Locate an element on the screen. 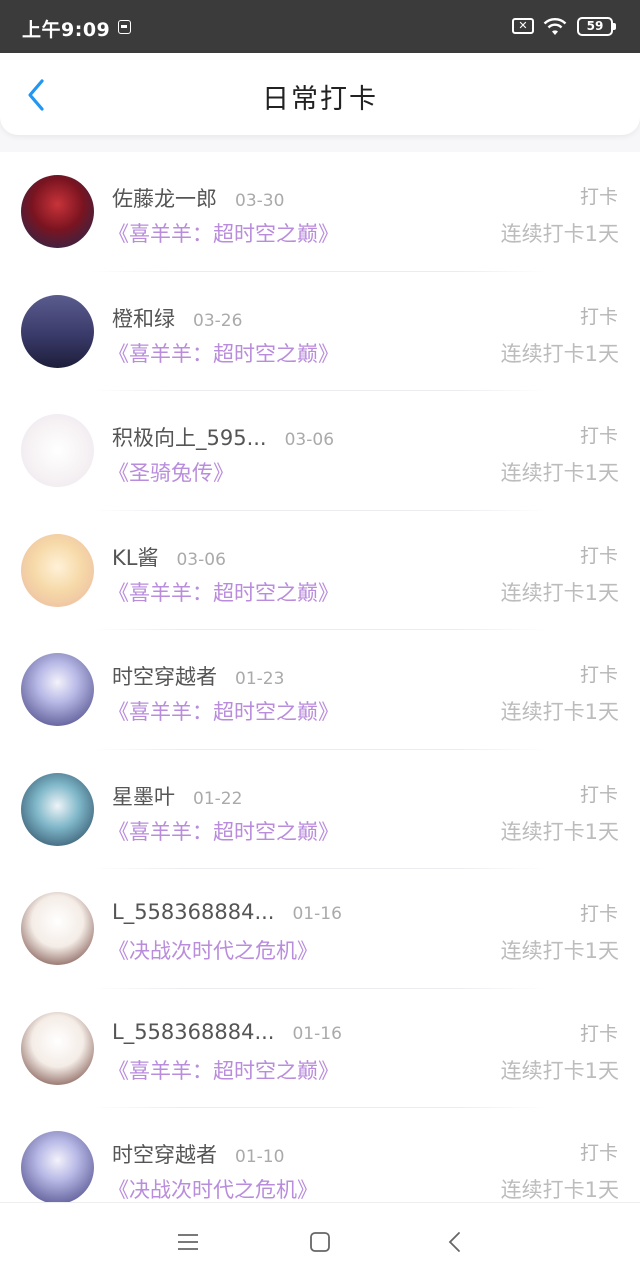 Image resolution: width=640 pixels, height=1280 pixels. menu-button is located at coordinates (188, 1242).